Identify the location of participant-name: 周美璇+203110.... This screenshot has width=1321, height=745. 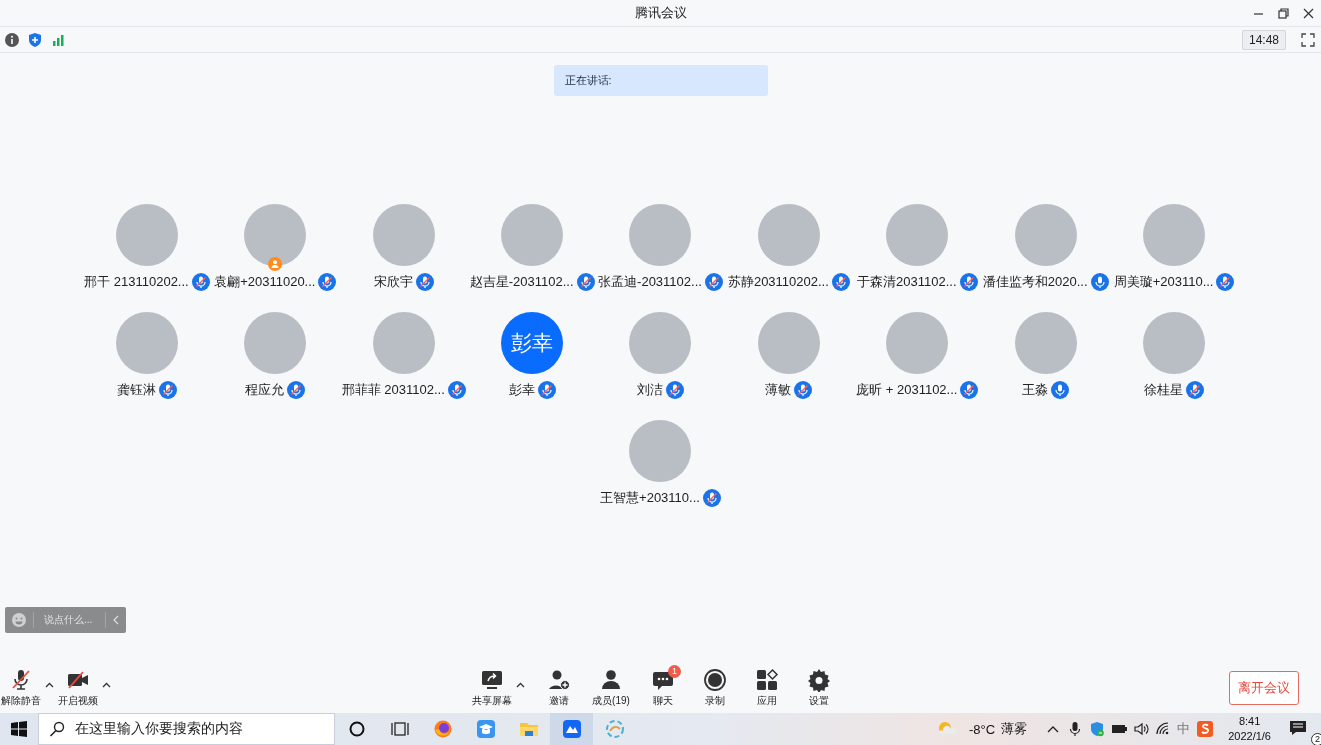
(1163, 282).